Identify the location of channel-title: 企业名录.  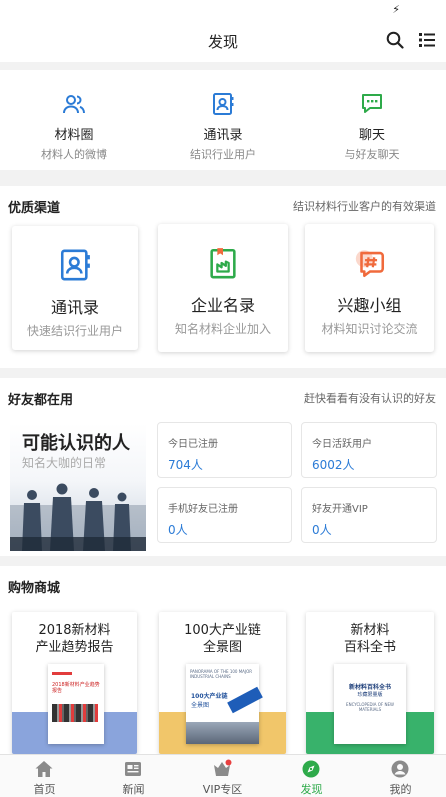
(222, 305).